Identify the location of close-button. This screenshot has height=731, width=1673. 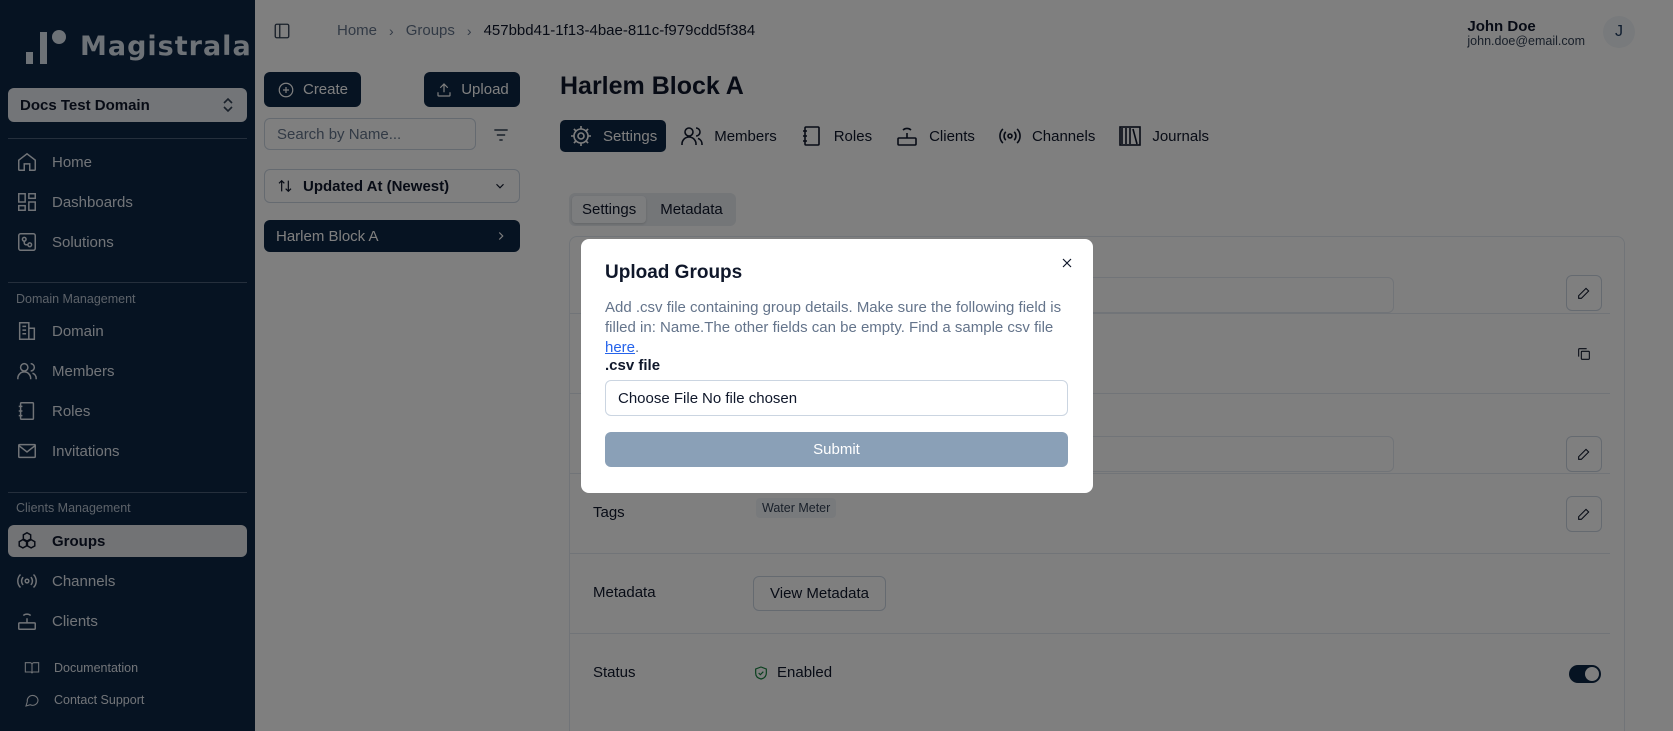
(1067, 263).